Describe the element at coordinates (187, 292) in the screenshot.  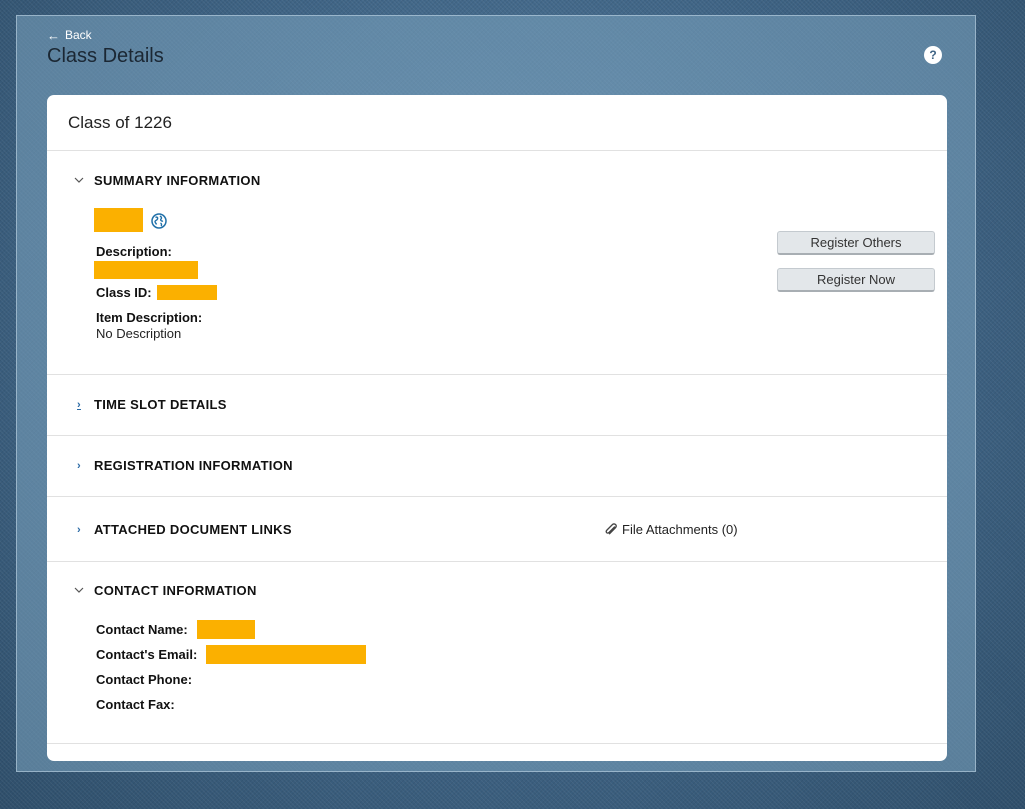
I see `class-id-value-redacted` at that location.